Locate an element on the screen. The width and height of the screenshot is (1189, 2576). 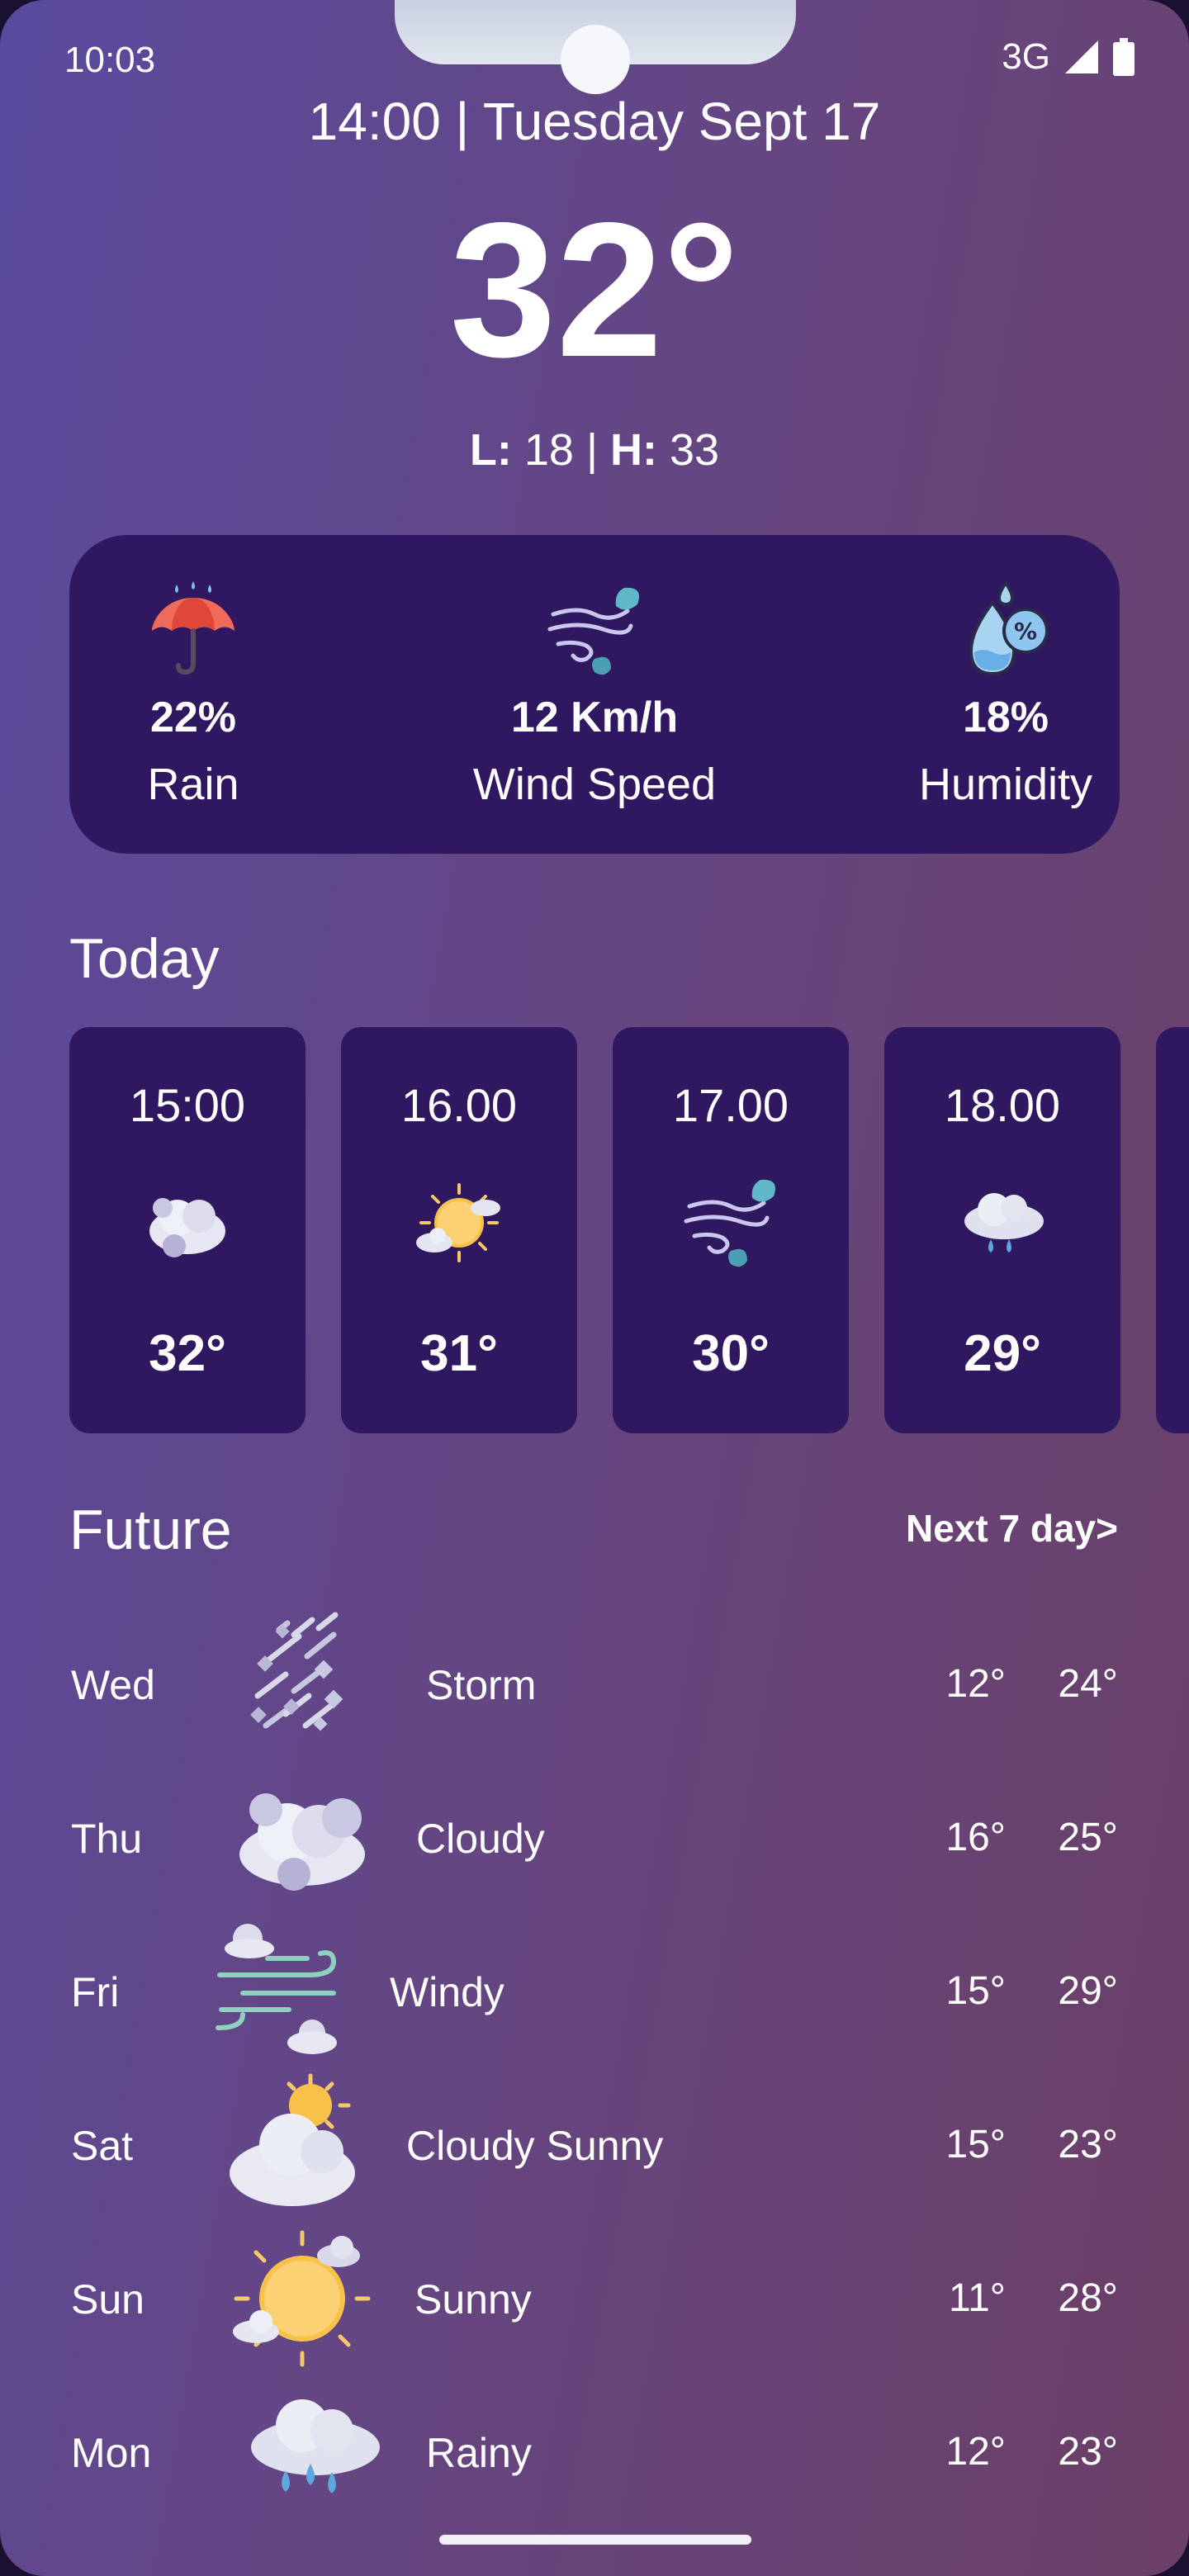
low-high: L: 18 | H: 33 is located at coordinates (594, 450).